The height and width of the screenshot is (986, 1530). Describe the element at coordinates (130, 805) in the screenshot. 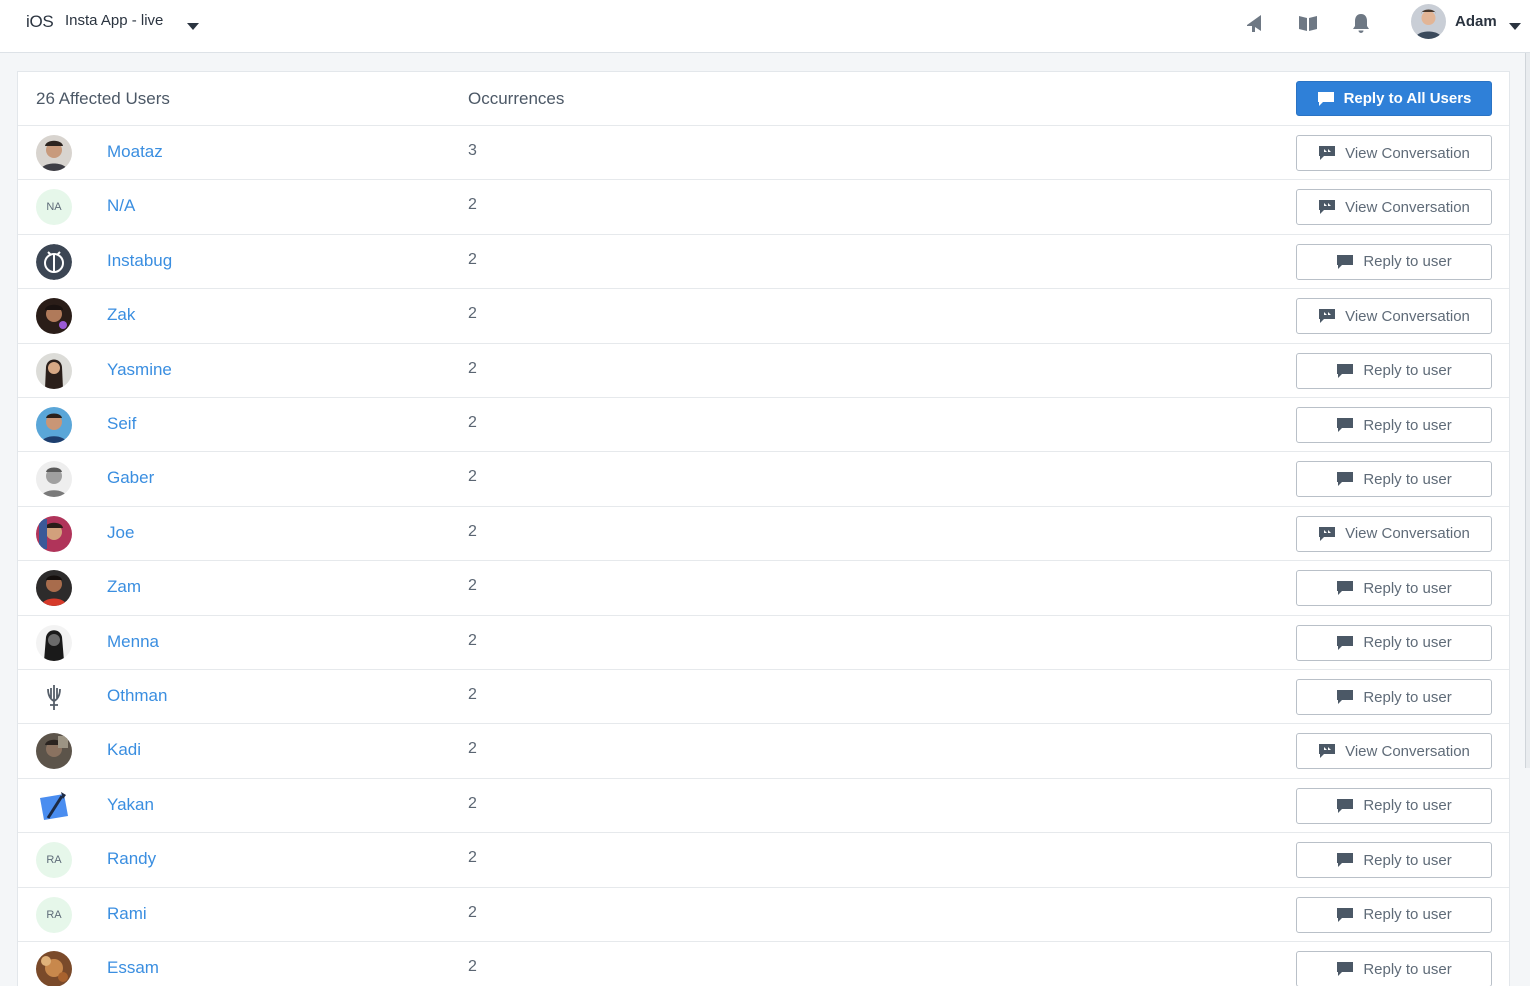

I see `user-name-link: Yakan` at that location.